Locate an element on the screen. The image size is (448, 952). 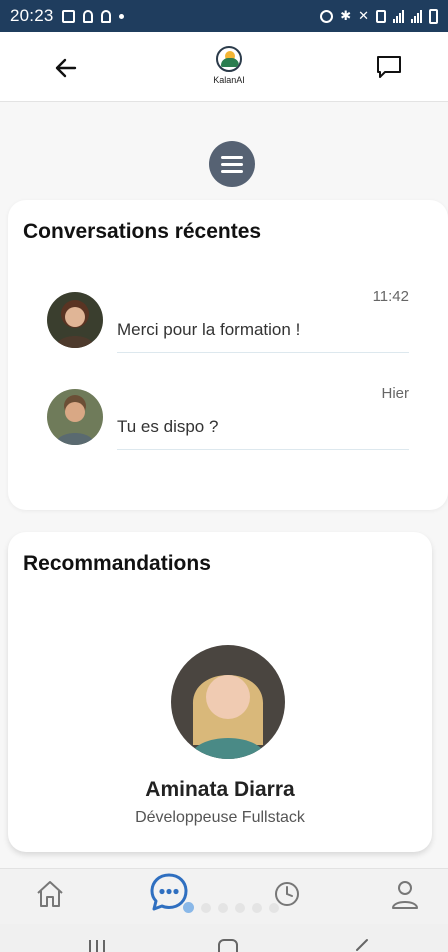
status-left-icons is located at coordinates (92, 16).